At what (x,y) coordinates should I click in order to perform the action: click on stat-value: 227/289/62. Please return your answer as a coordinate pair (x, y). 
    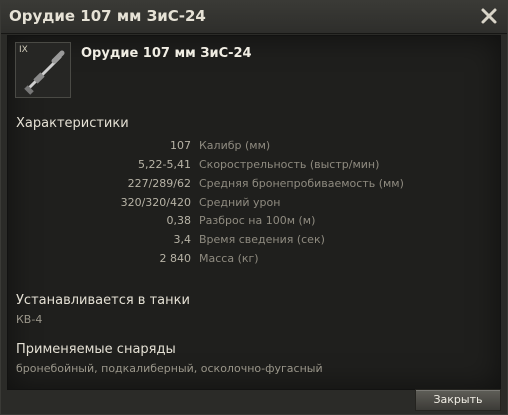
    Looking at the image, I should click on (159, 183).